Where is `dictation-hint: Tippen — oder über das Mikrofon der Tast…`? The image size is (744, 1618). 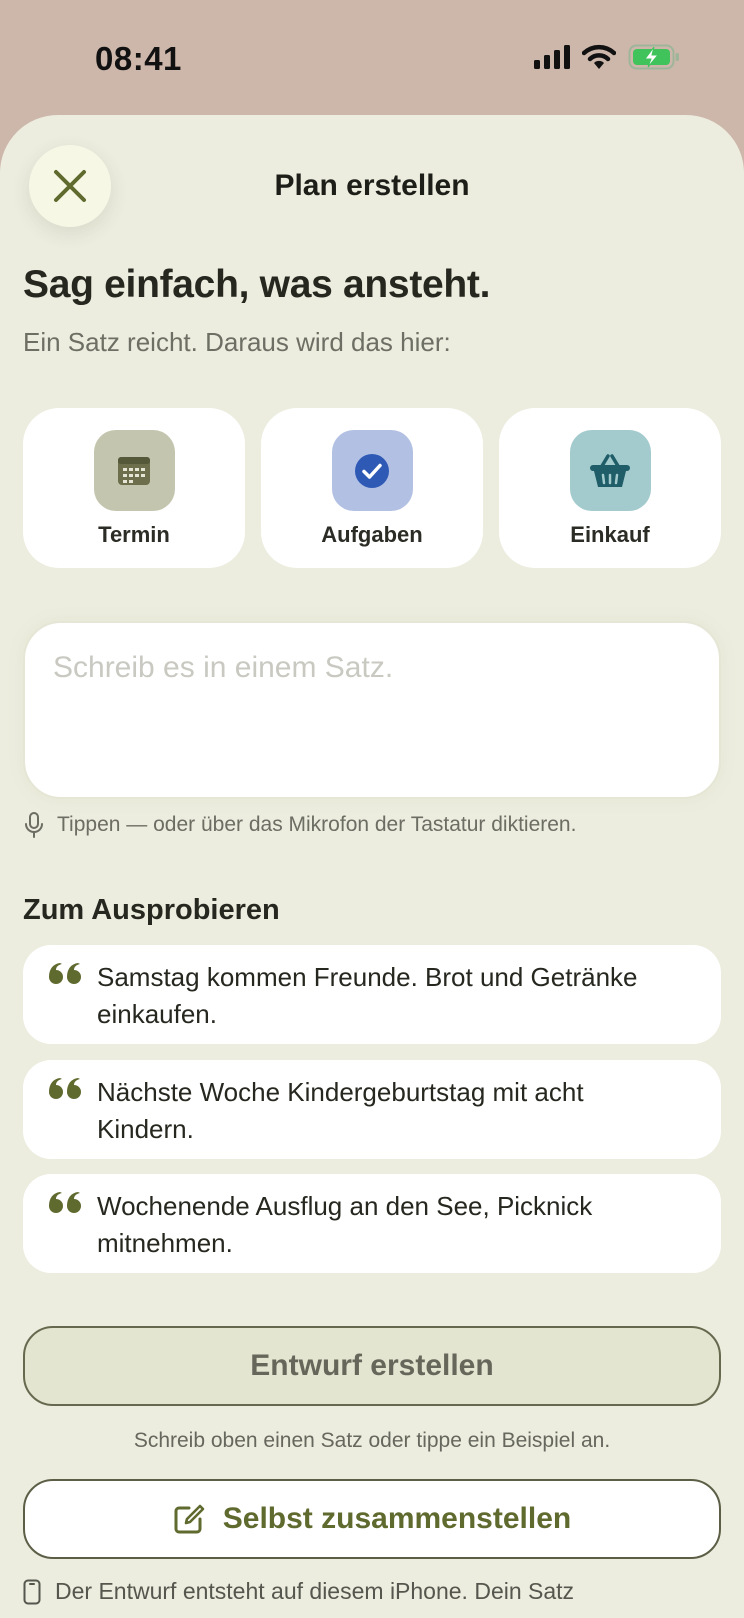 dictation-hint: Tippen — oder über das Mikrofon der Tast… is located at coordinates (299, 825).